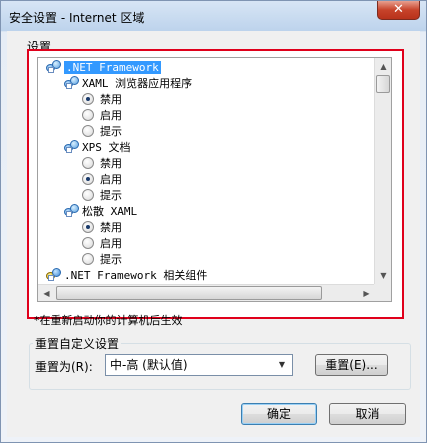 This screenshot has width=427, height=443. What do you see at coordinates (112, 67) in the screenshot?
I see `tree-folder-label: .NET Framework` at bounding box center [112, 67].